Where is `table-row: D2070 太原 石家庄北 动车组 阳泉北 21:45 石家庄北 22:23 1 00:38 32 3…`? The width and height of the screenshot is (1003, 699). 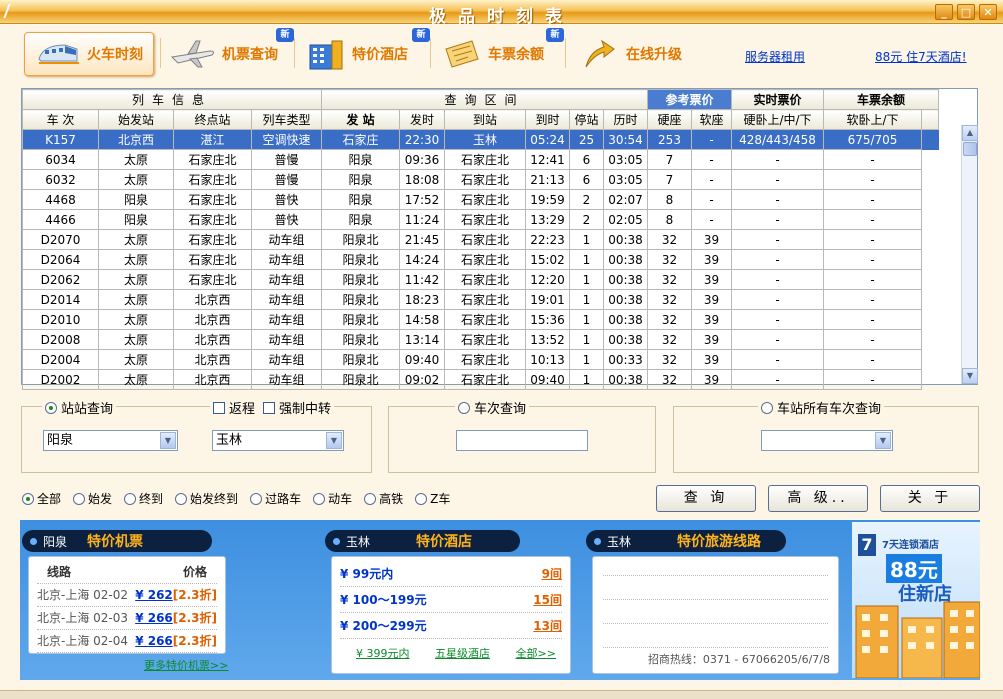
table-row: D2070 太原 石家庄北 动车组 阳泉北 21:45 石家庄北 22:23 1 00:38 32 3… is located at coordinates (480, 239).